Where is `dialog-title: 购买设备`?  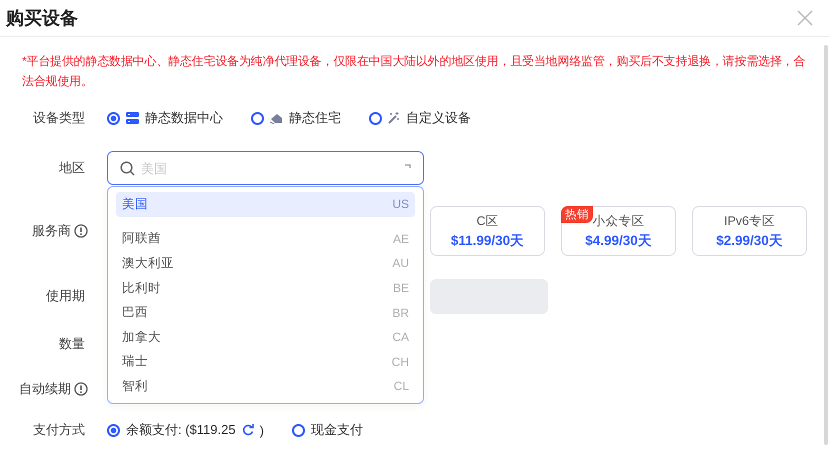
dialog-title: 购买设备 is located at coordinates (42, 18).